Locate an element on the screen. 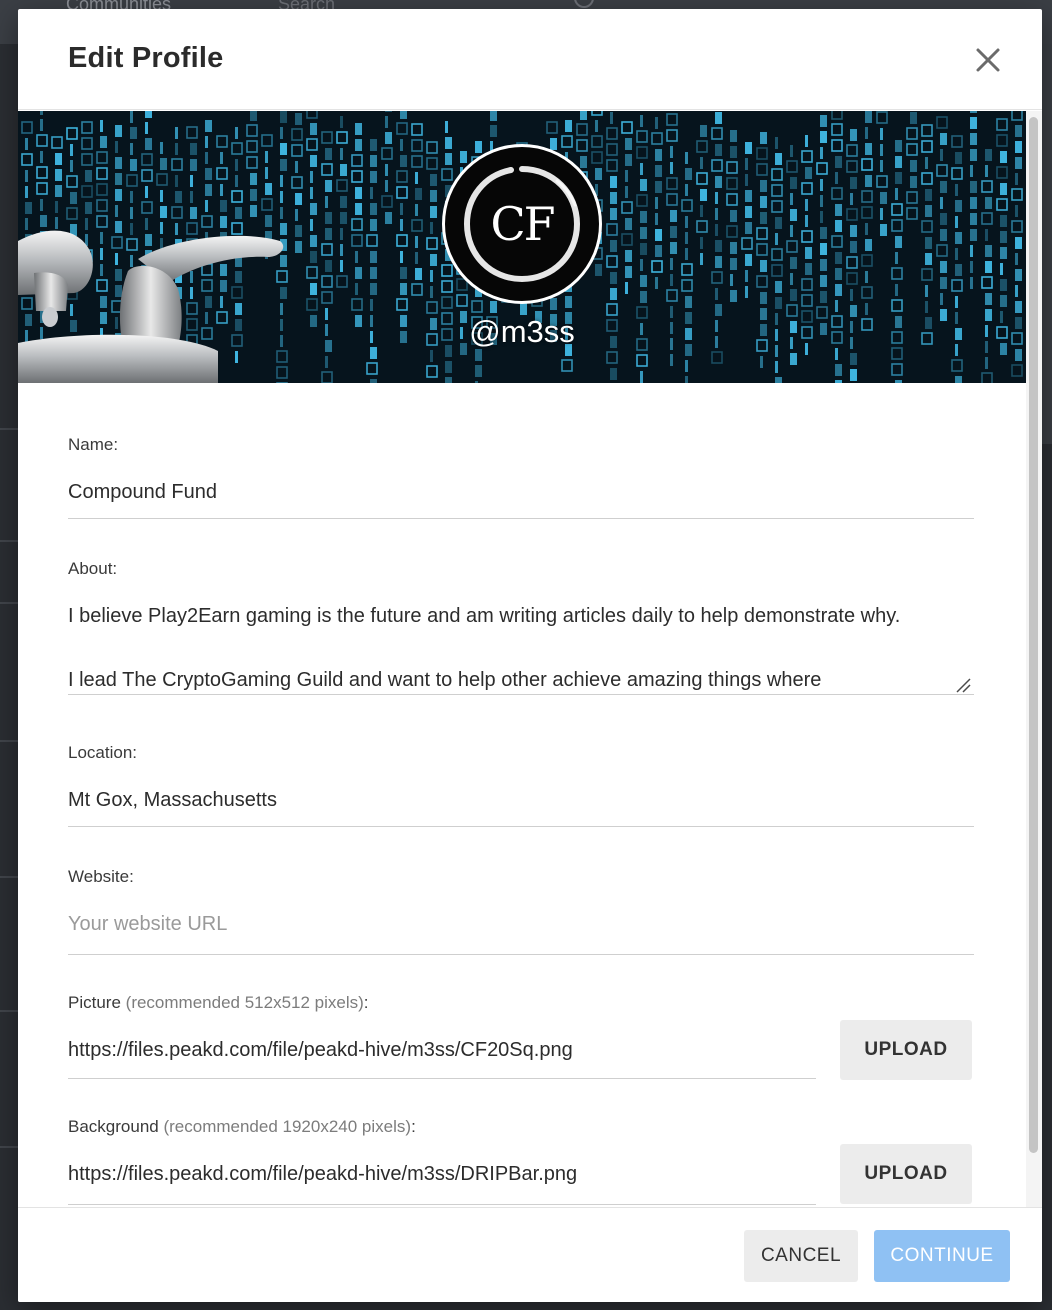 This screenshot has height=1310, width=1052. background-url-input is located at coordinates (442, 1184).